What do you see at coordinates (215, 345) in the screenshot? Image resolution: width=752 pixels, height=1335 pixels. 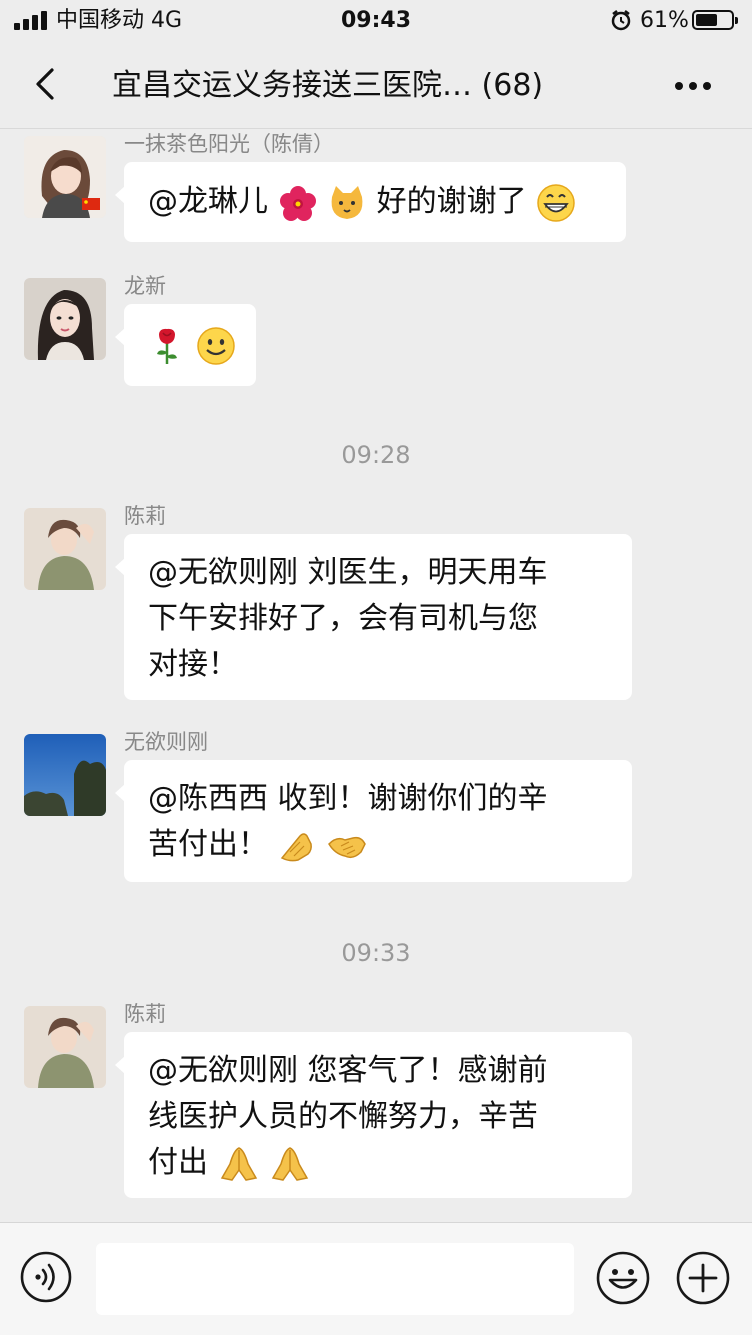 I see `smiling-face-emoji` at bounding box center [215, 345].